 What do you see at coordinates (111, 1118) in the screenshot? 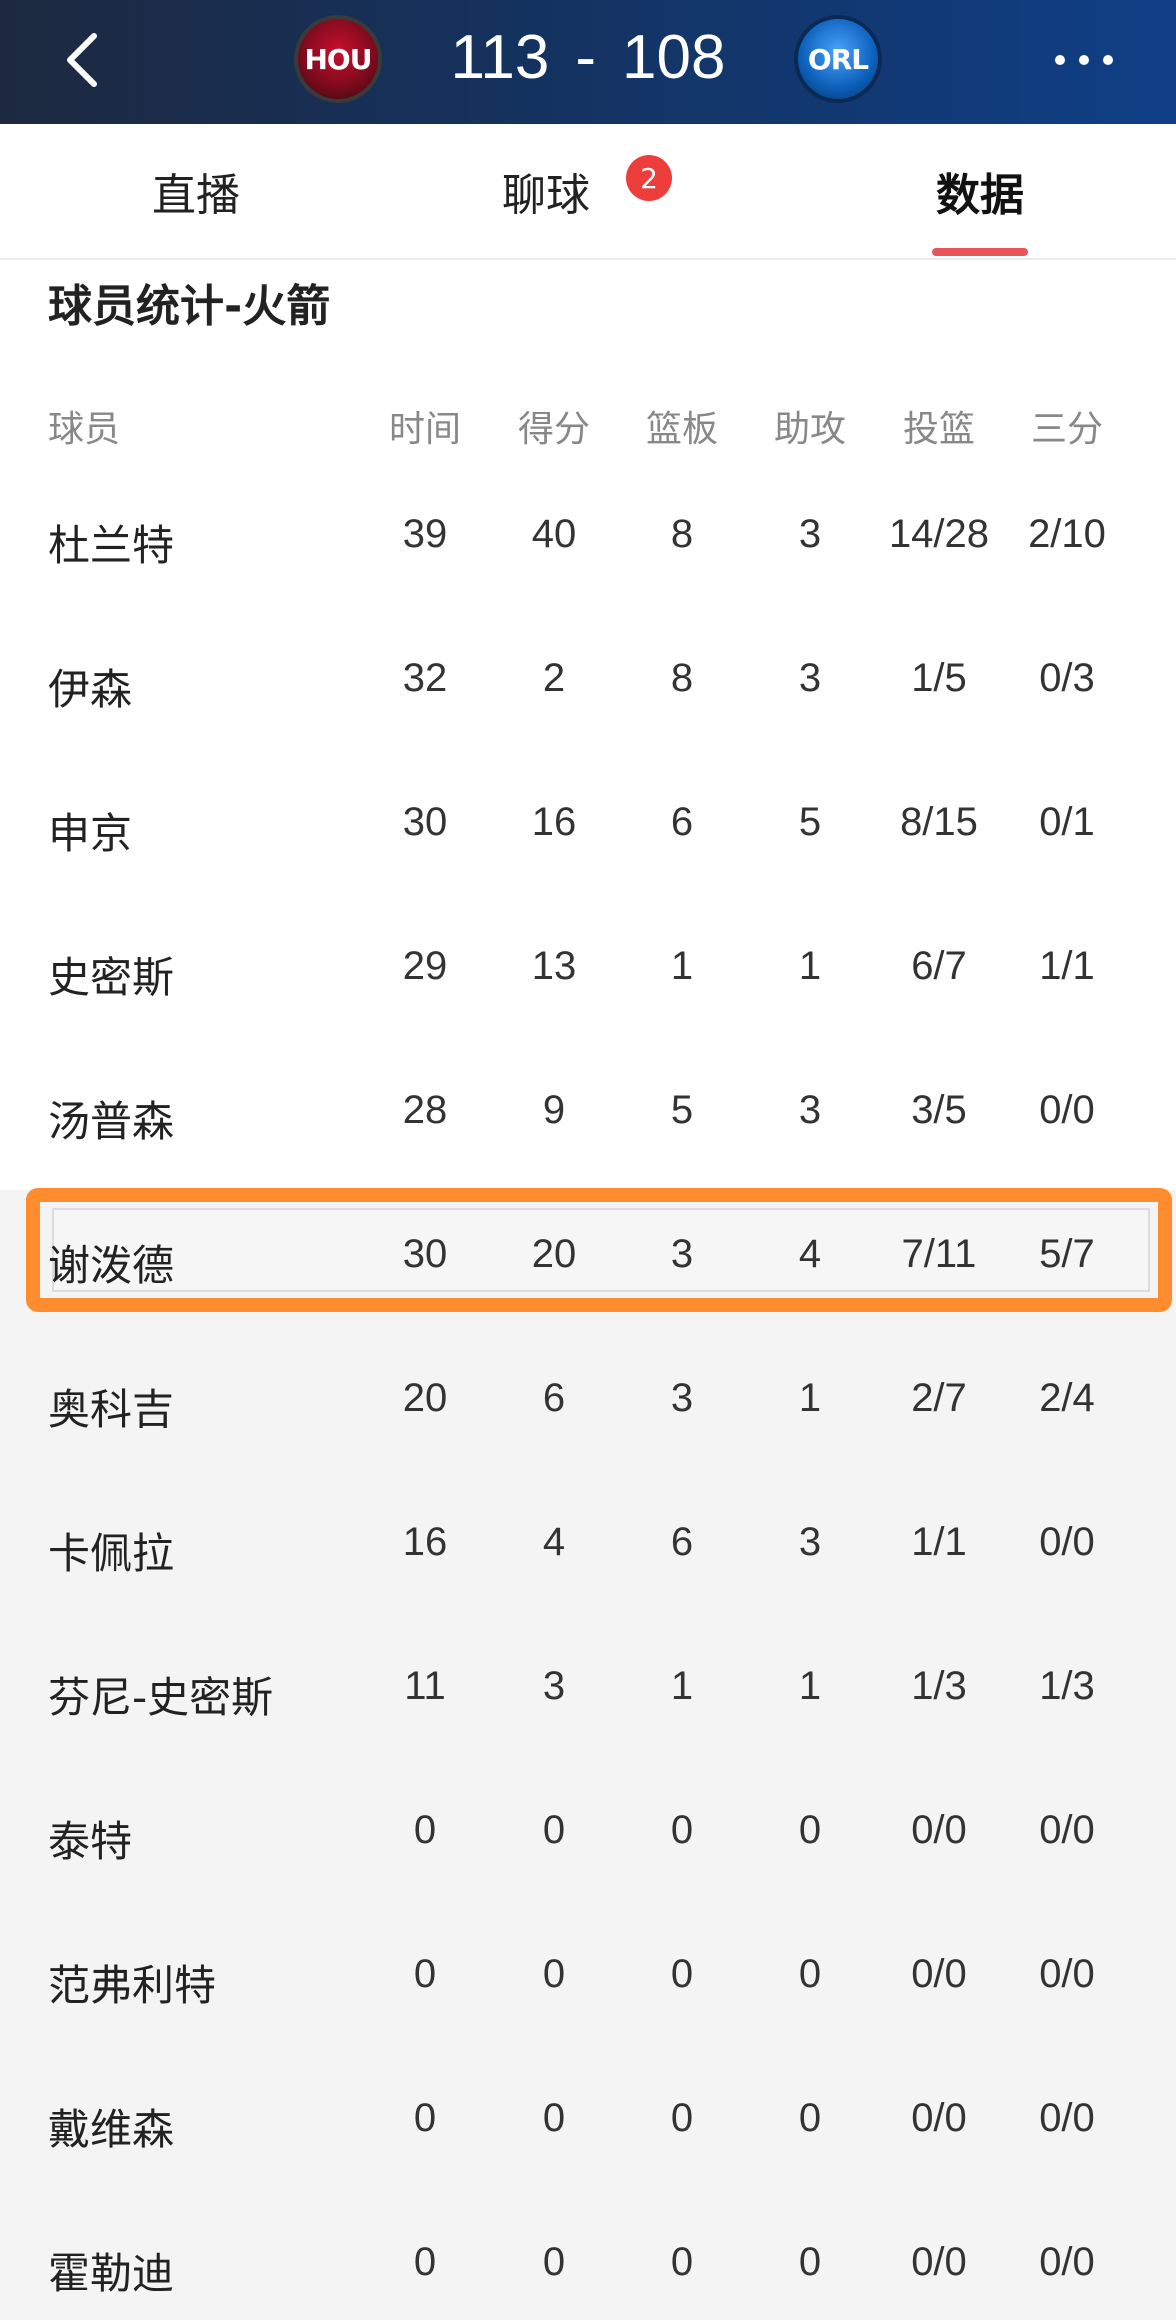
I see `player-name: 汤普森` at bounding box center [111, 1118].